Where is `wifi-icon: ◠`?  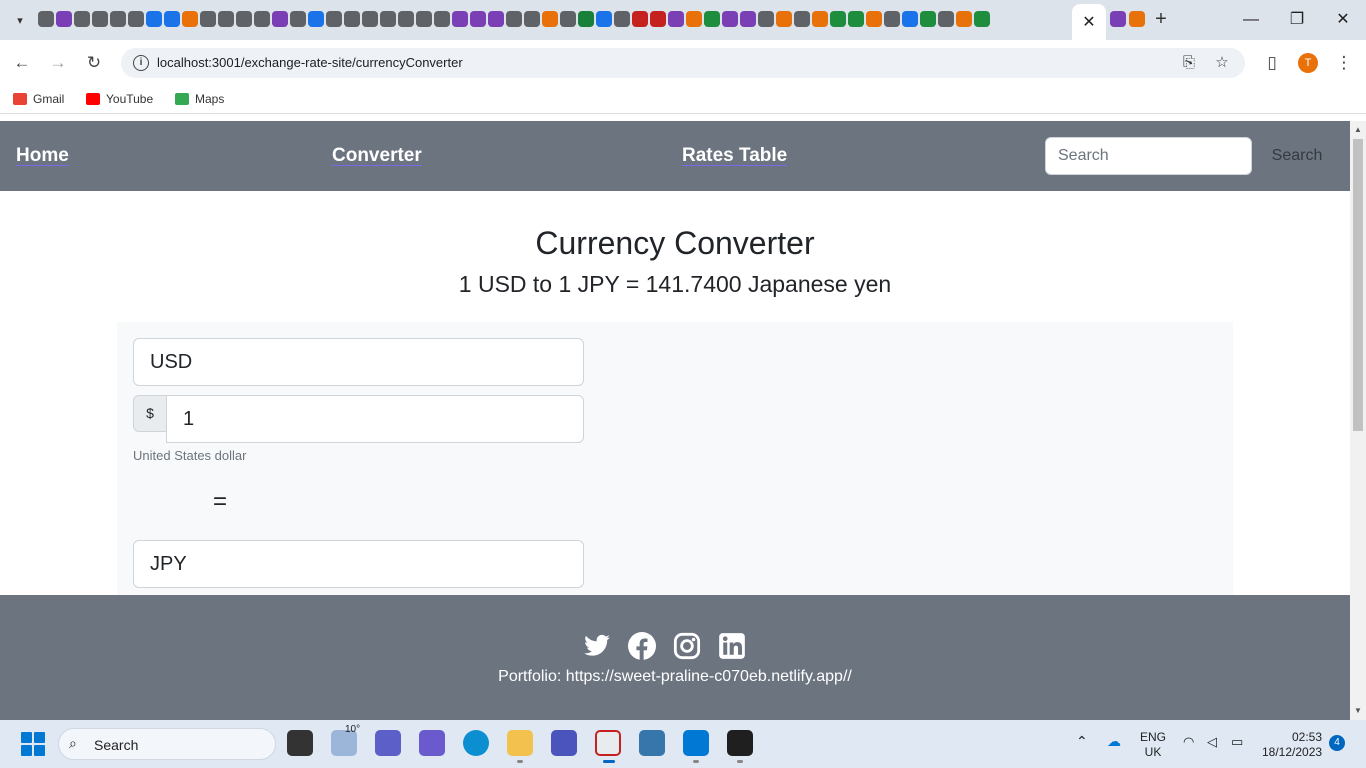
wifi-icon: ◠ is located at coordinates (1188, 741).